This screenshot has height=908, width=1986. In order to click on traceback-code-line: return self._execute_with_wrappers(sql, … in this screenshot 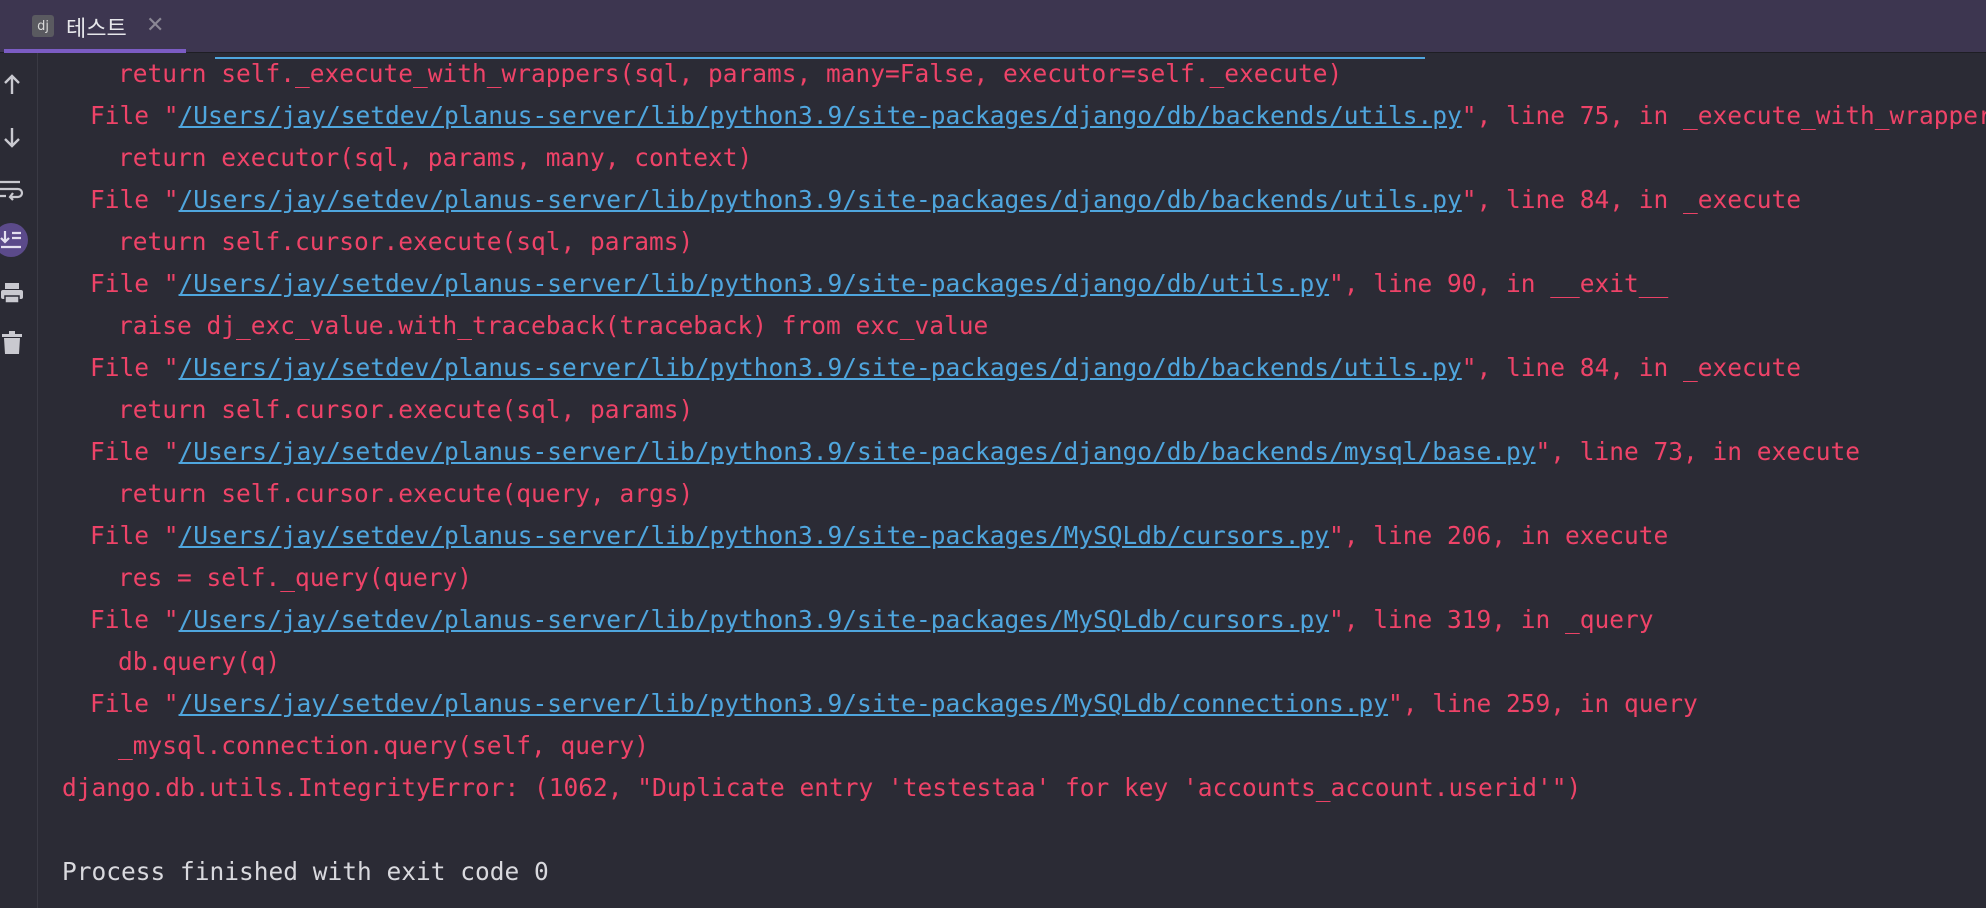, I will do `click(730, 73)`.